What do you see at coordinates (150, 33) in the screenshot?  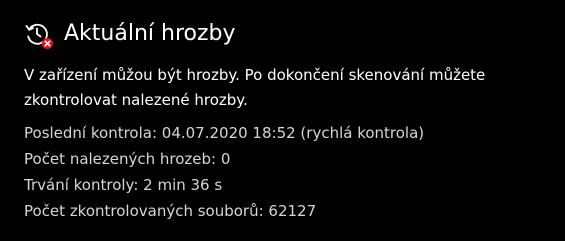 I see `section-title: Aktuální hrozby` at bounding box center [150, 33].